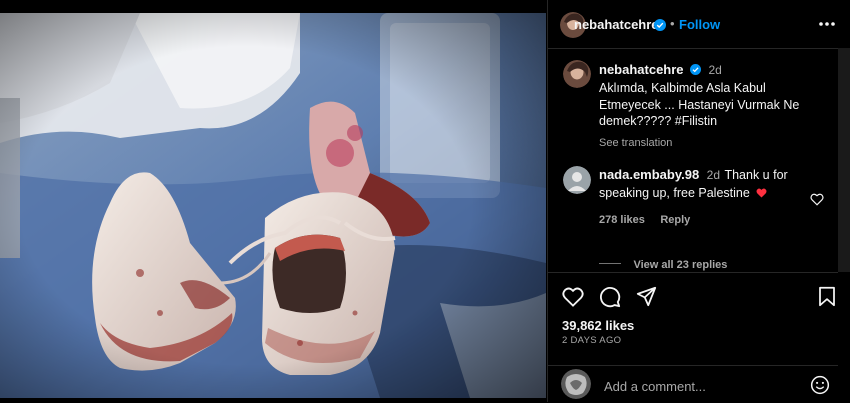 The image size is (850, 403). I want to click on view-replies: View all 23 replies, so click(663, 264).